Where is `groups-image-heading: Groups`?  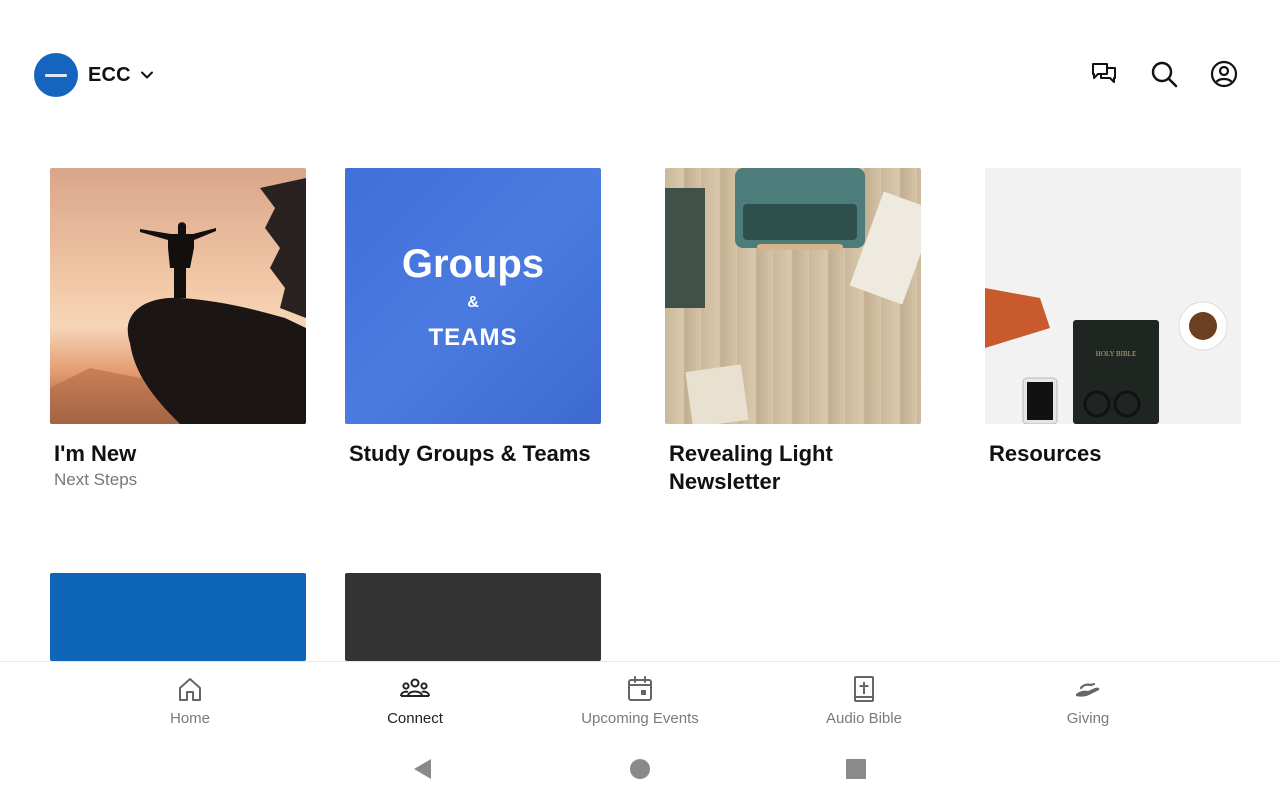
groups-image-heading: Groups is located at coordinates (473, 264).